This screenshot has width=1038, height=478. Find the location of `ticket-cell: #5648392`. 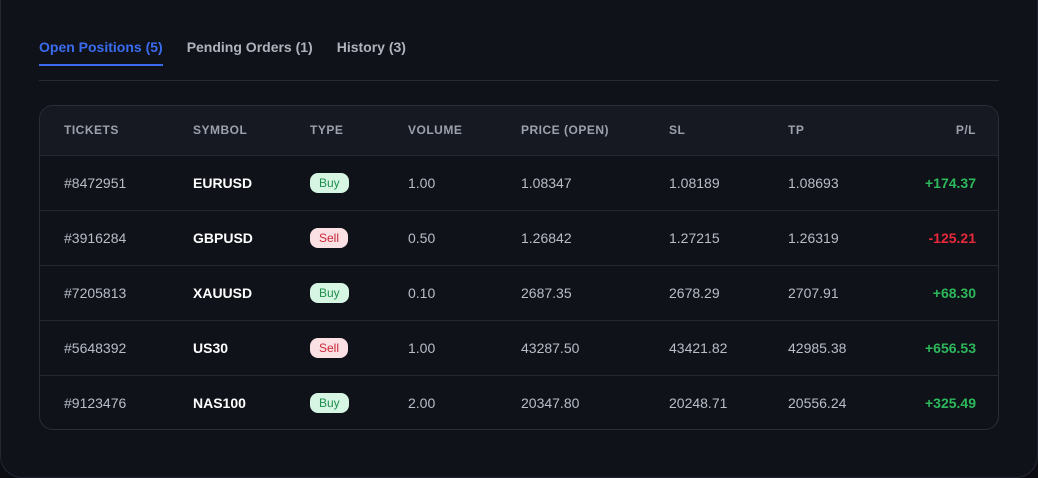

ticket-cell: #5648392 is located at coordinates (95, 347).